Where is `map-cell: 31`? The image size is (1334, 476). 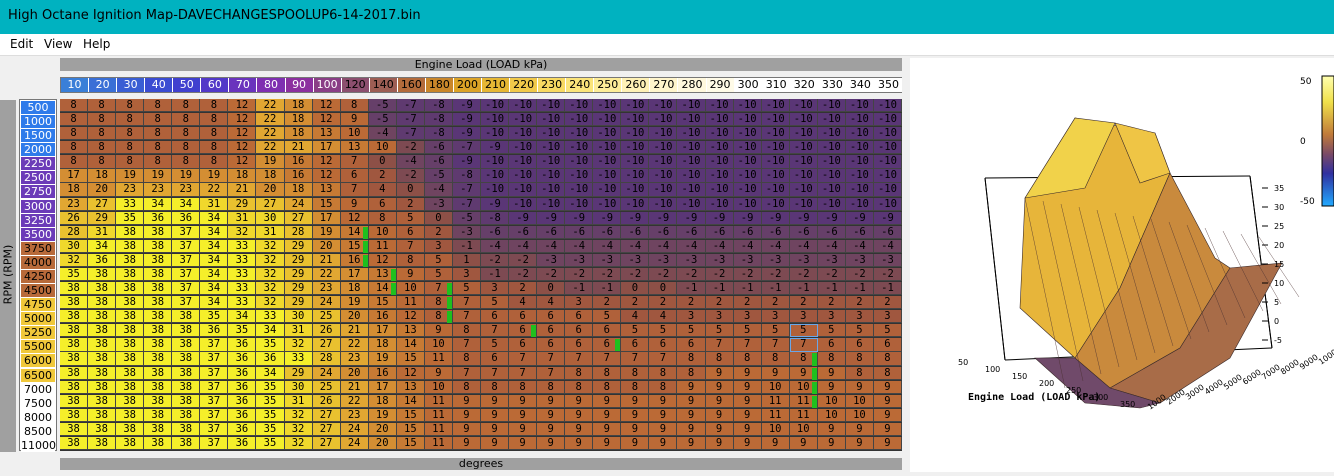 map-cell: 31 is located at coordinates (298, 401).